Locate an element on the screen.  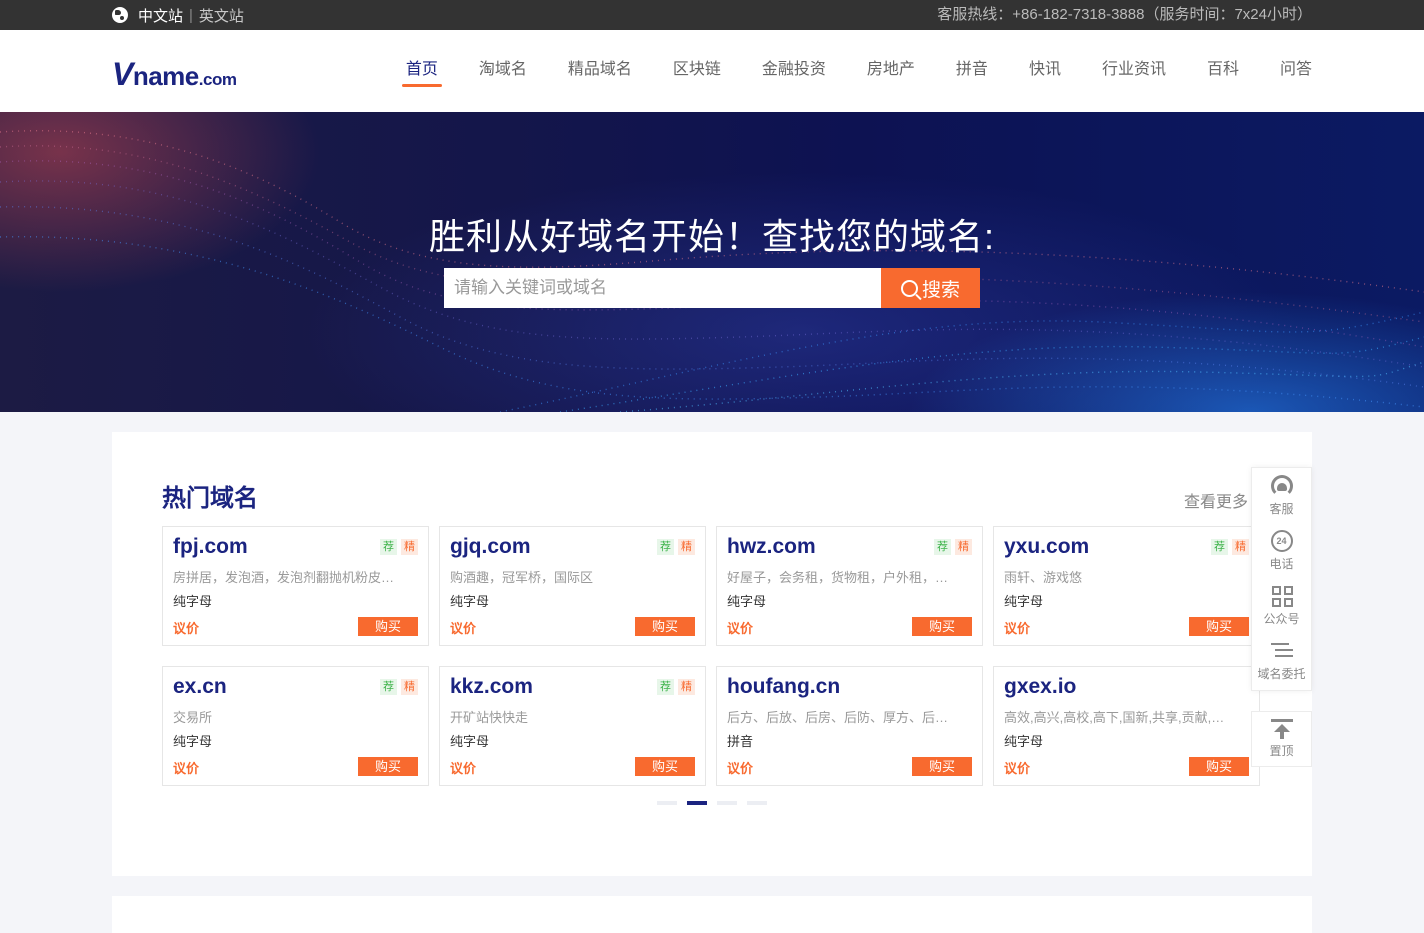
domain-card: gxex.io 高效,高兴,高校,高下,国新,共享,贡献,… 纯字母 议价 购买 is located at coordinates (1126, 726).